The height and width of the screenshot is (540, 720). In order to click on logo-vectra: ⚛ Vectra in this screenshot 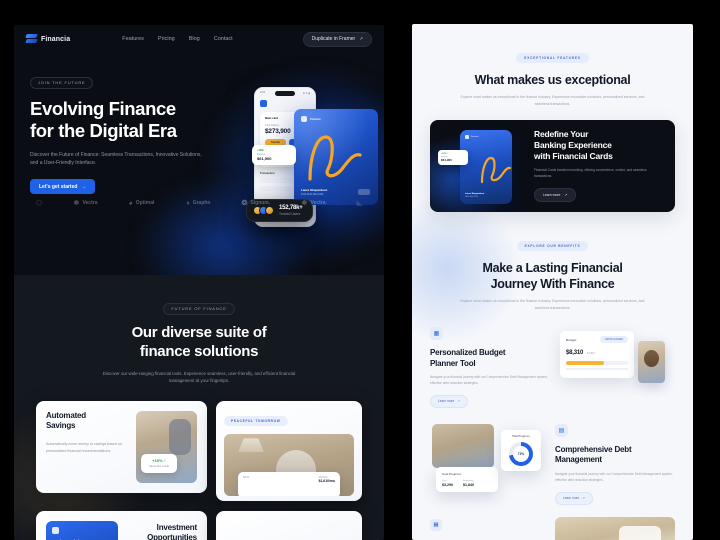, I will do `click(85, 203)`.